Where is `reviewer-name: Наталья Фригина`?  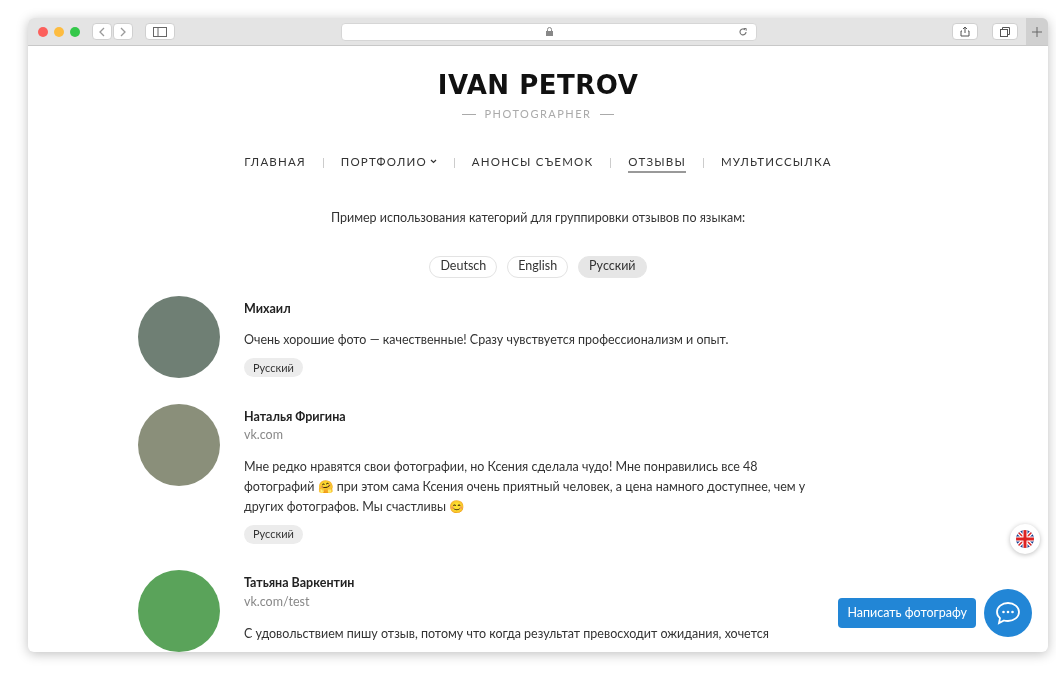
reviewer-name: Наталья Фригина is located at coordinates (295, 416).